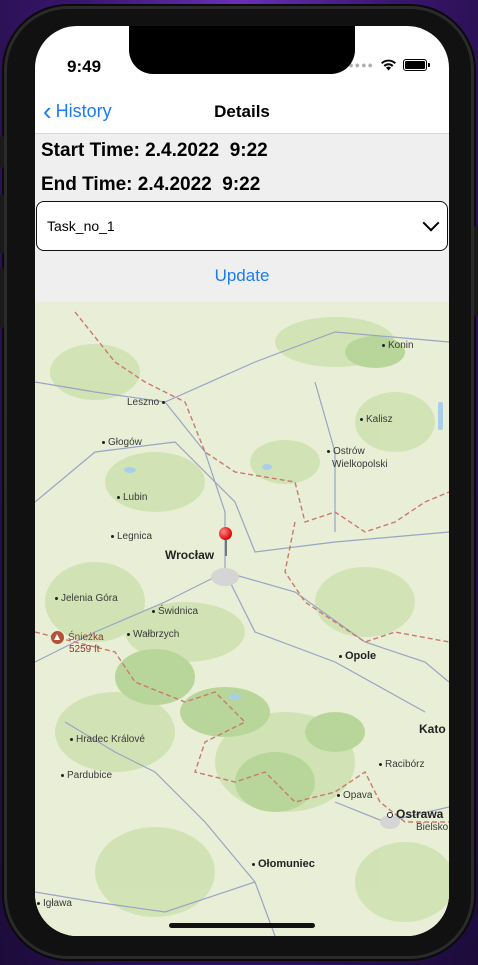 Image resolution: width=478 pixels, height=965 pixels. I want to click on navigation-bar: ‹ History Details, so click(242, 112).